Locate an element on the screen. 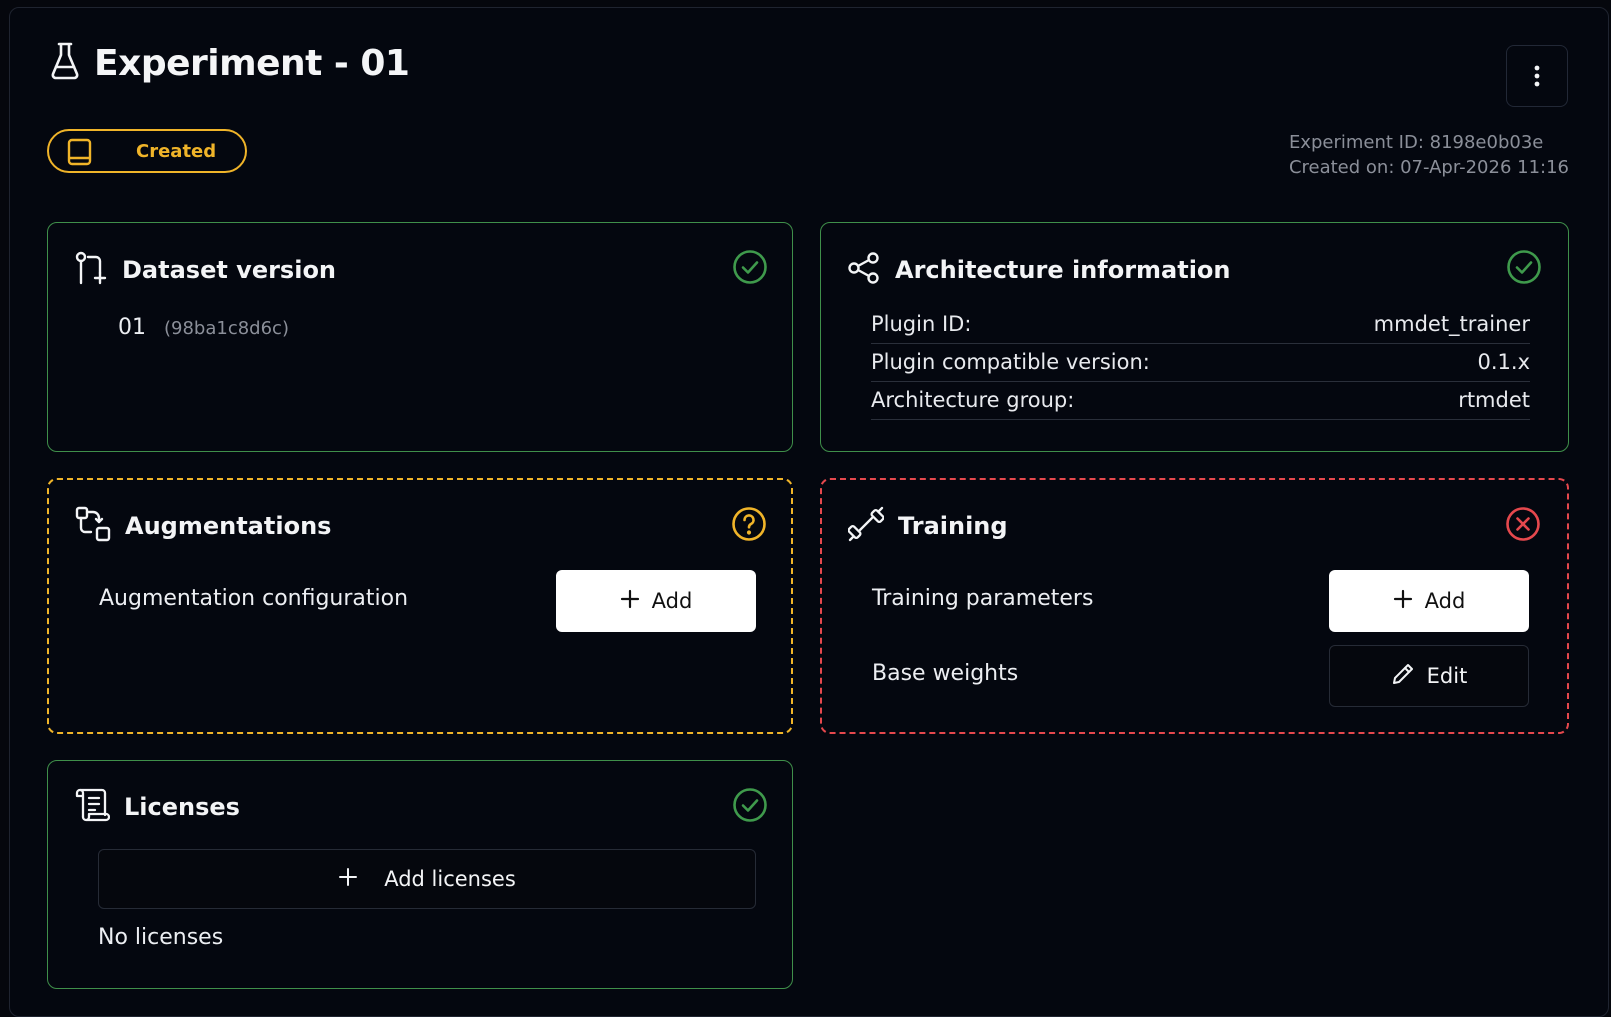  edit-base-weights-button: Edit is located at coordinates (1429, 676).